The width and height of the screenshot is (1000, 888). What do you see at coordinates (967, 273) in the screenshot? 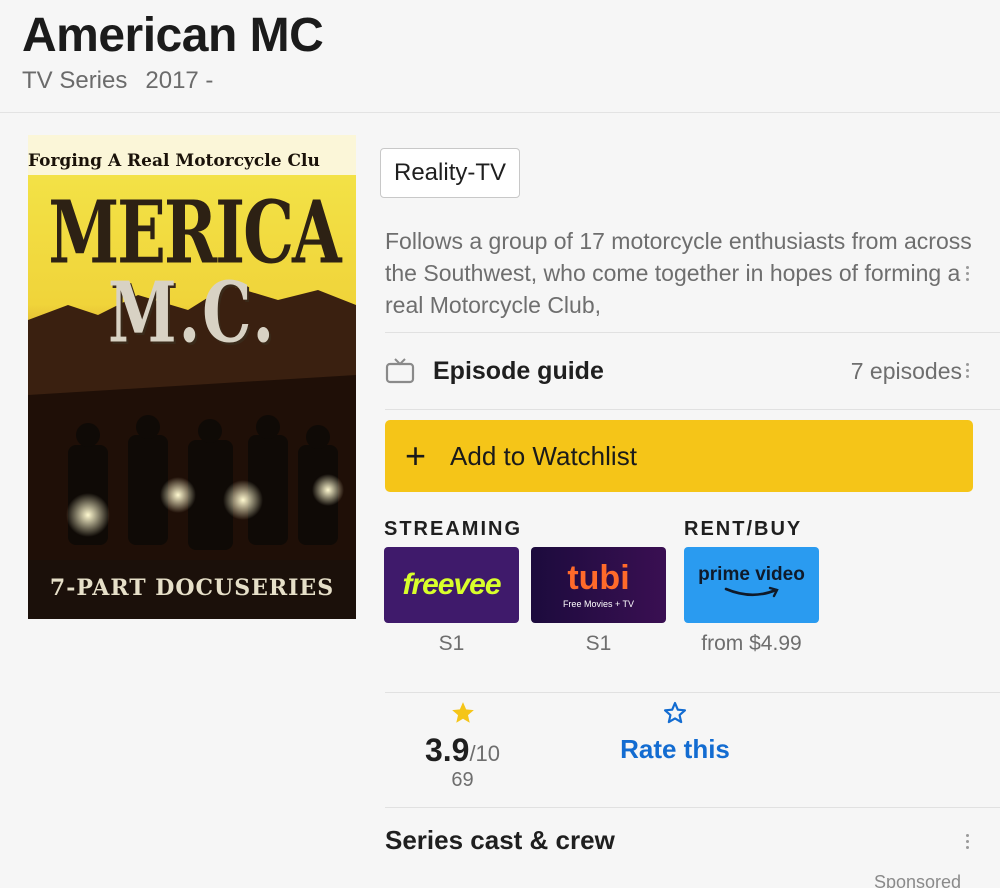
I see `plot-more-icon` at bounding box center [967, 273].